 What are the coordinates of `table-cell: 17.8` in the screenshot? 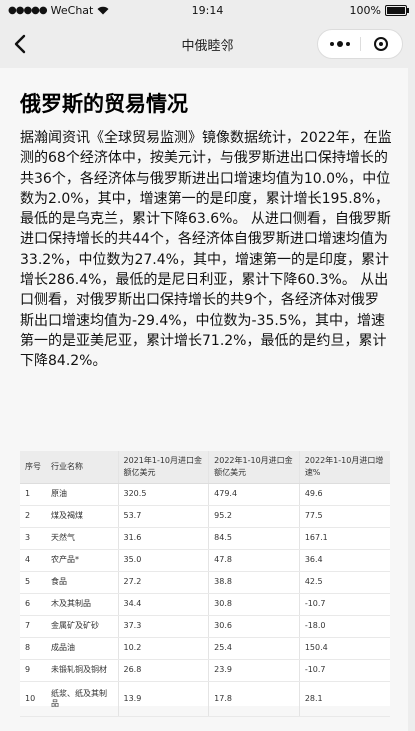 It's located at (254, 699).